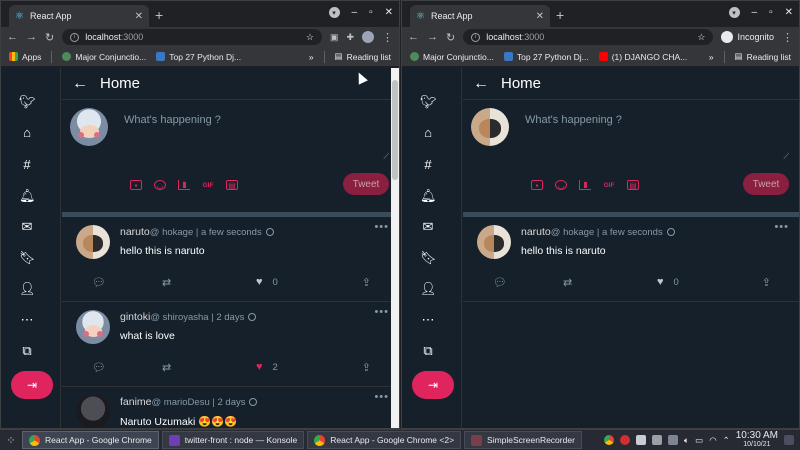 Image resolution: width=800 pixels, height=450 pixels. I want to click on clipboard-icon, so click(641, 440).